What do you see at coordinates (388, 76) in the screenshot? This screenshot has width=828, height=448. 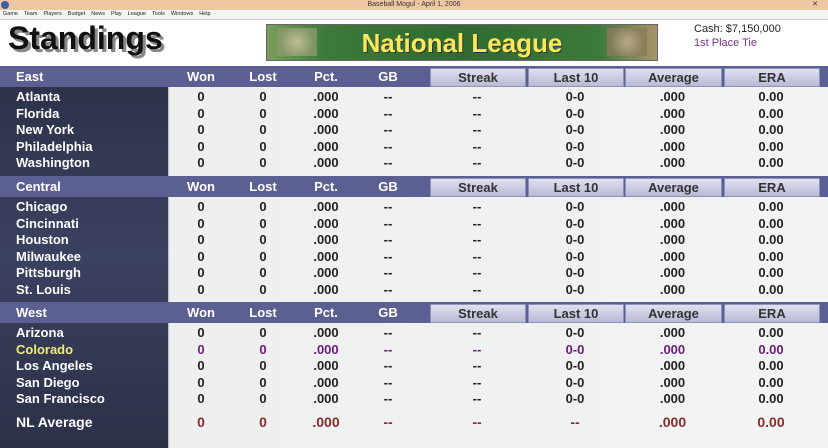 I see `column-header-gb: GB` at bounding box center [388, 76].